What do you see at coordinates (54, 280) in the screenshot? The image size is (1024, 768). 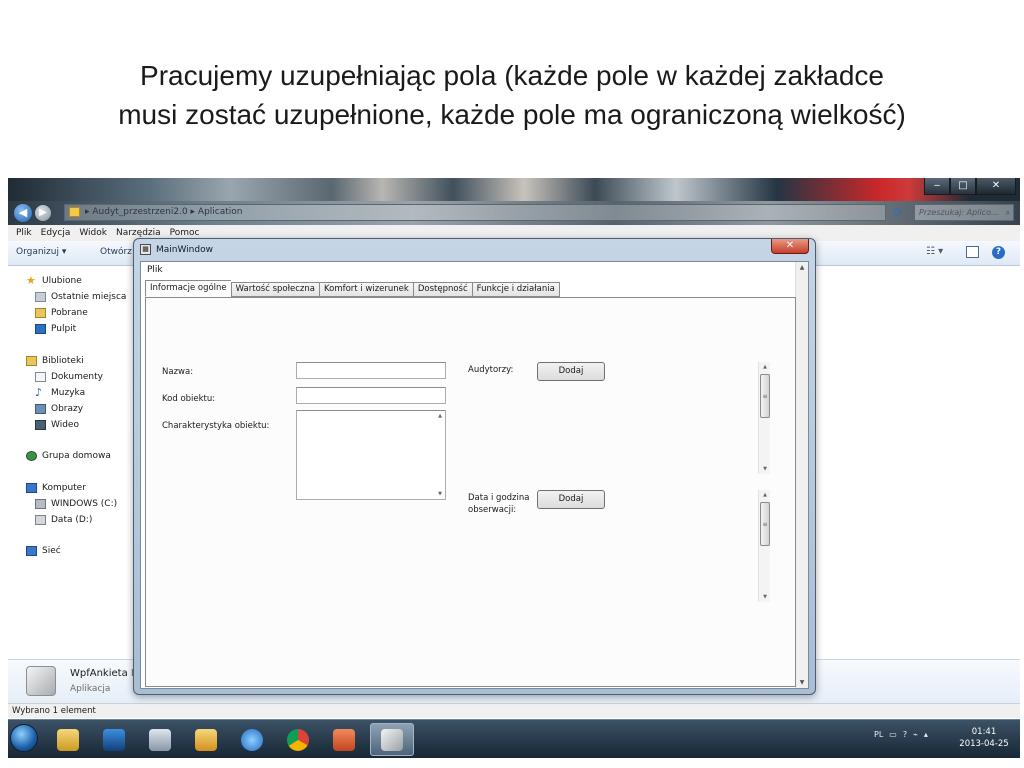 I see `nav-favorites: ★ Ulubione` at bounding box center [54, 280].